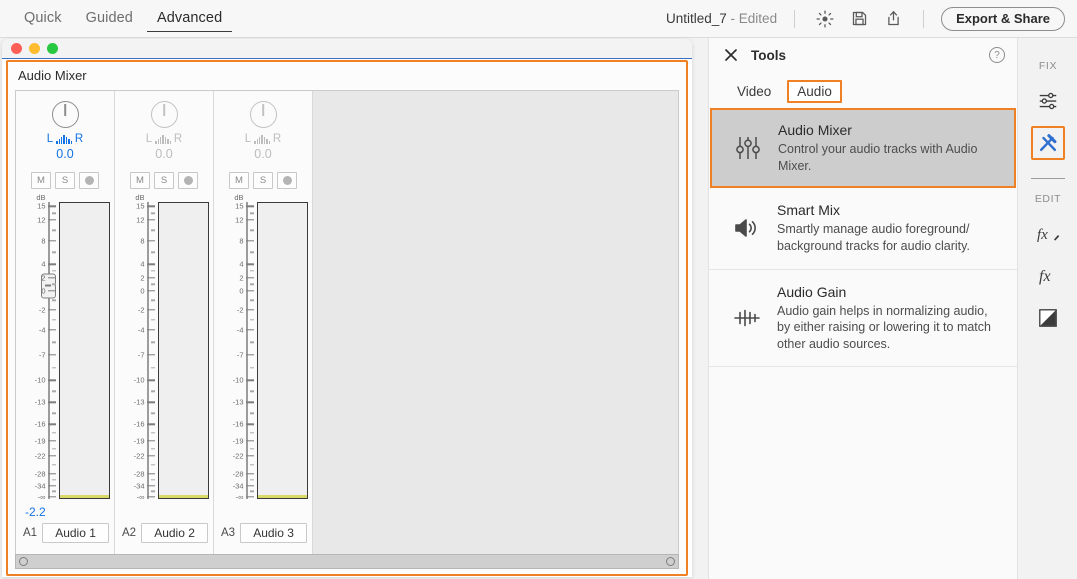 The height and width of the screenshot is (579, 1077). What do you see at coordinates (812, 291) in the screenshot?
I see `tool-card-title: Audio Gain` at bounding box center [812, 291].